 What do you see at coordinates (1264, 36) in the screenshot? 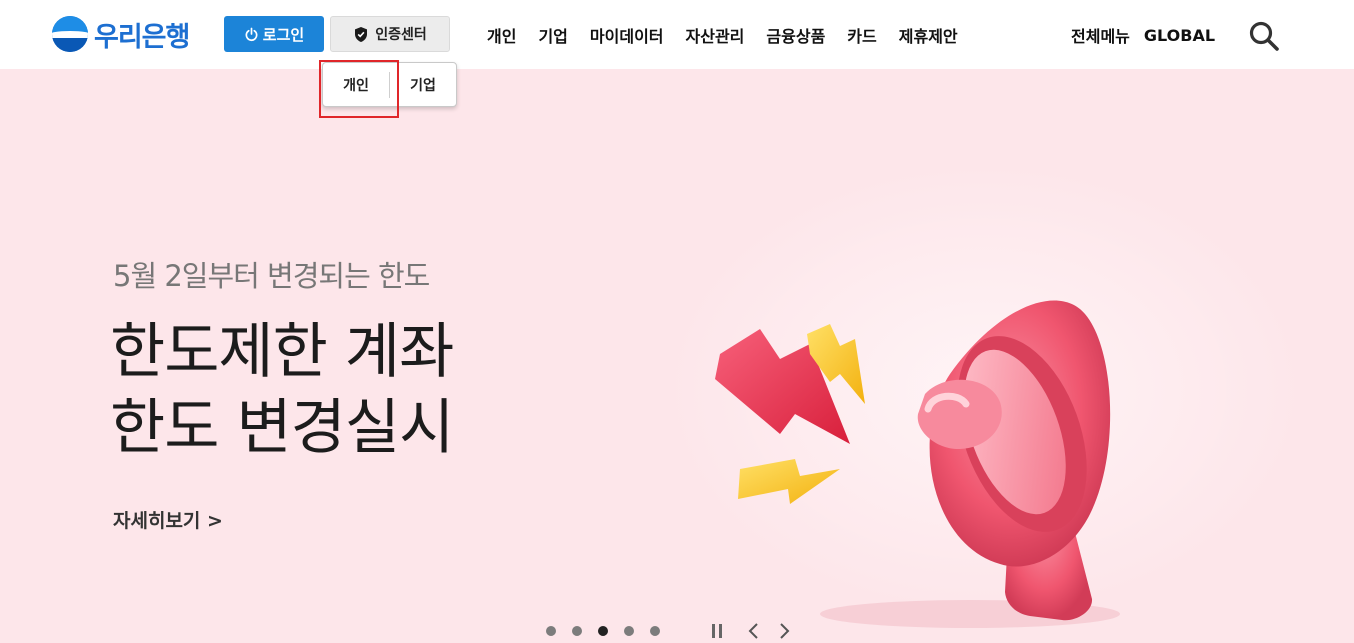
I see `search-icon` at bounding box center [1264, 36].